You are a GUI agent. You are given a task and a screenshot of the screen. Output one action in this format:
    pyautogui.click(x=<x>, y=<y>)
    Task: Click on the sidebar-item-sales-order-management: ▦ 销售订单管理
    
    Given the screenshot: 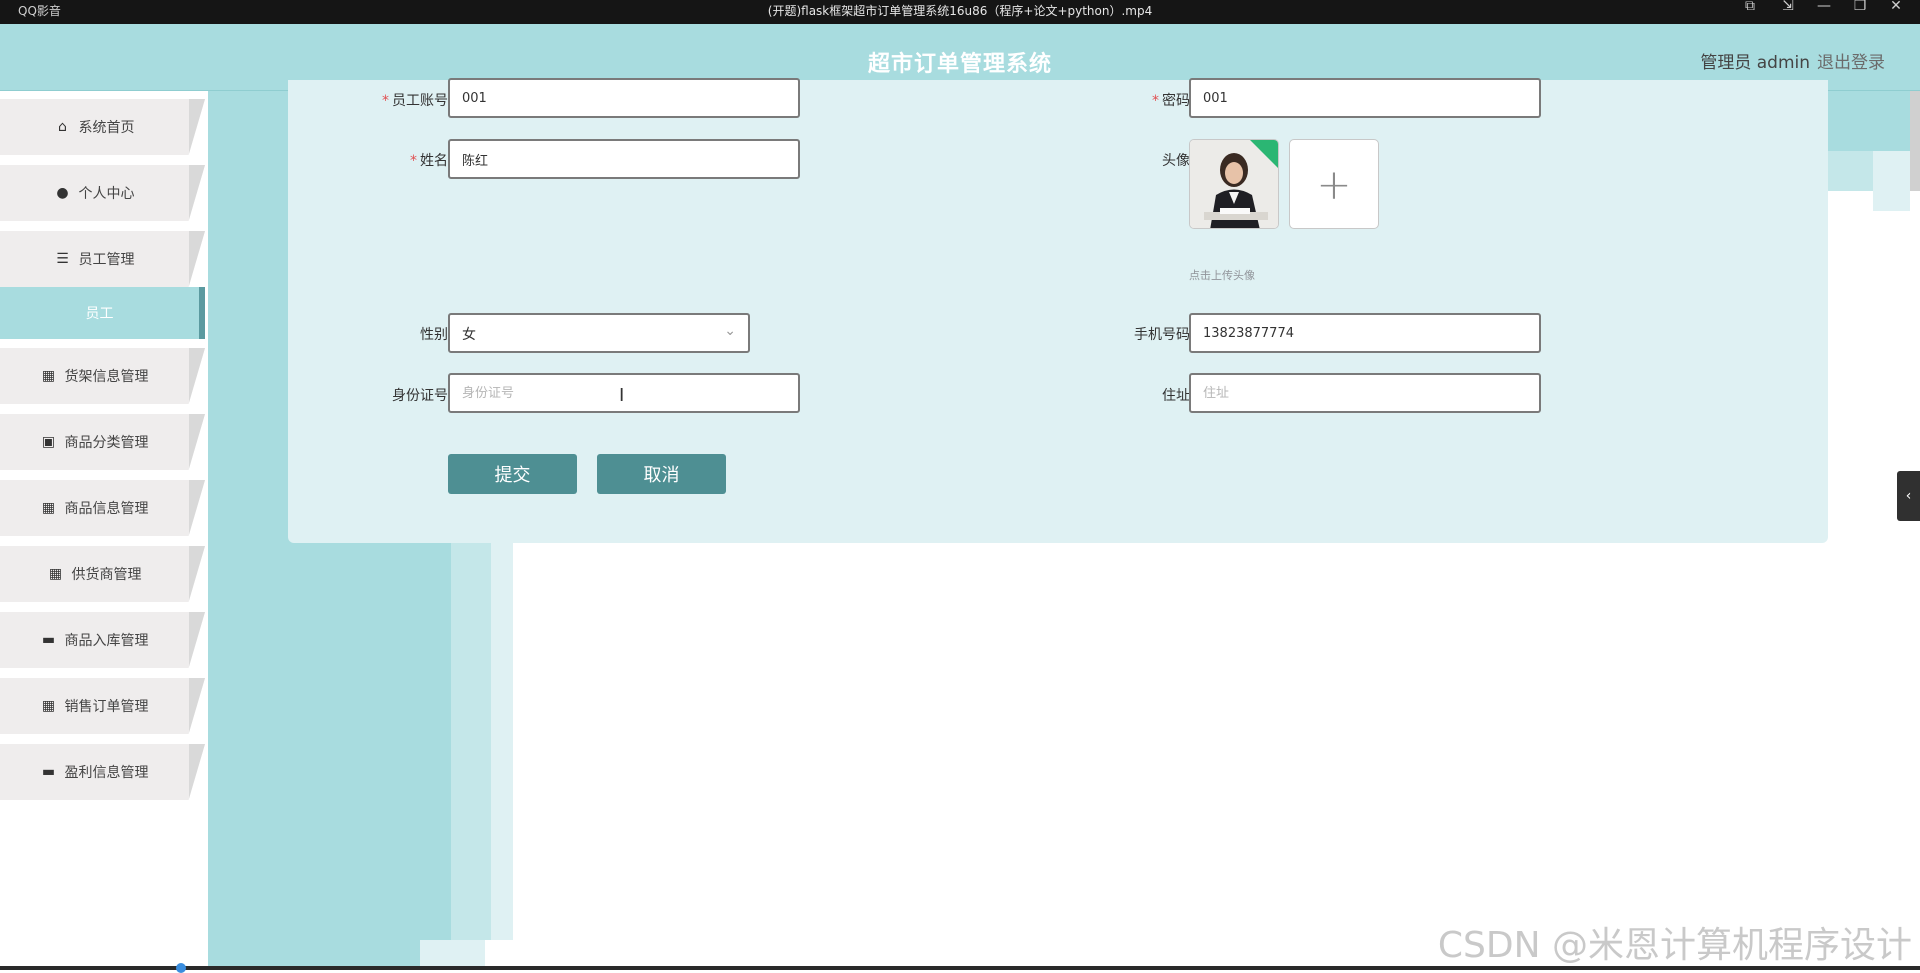 What is the action you would take?
    pyautogui.click(x=102, y=706)
    